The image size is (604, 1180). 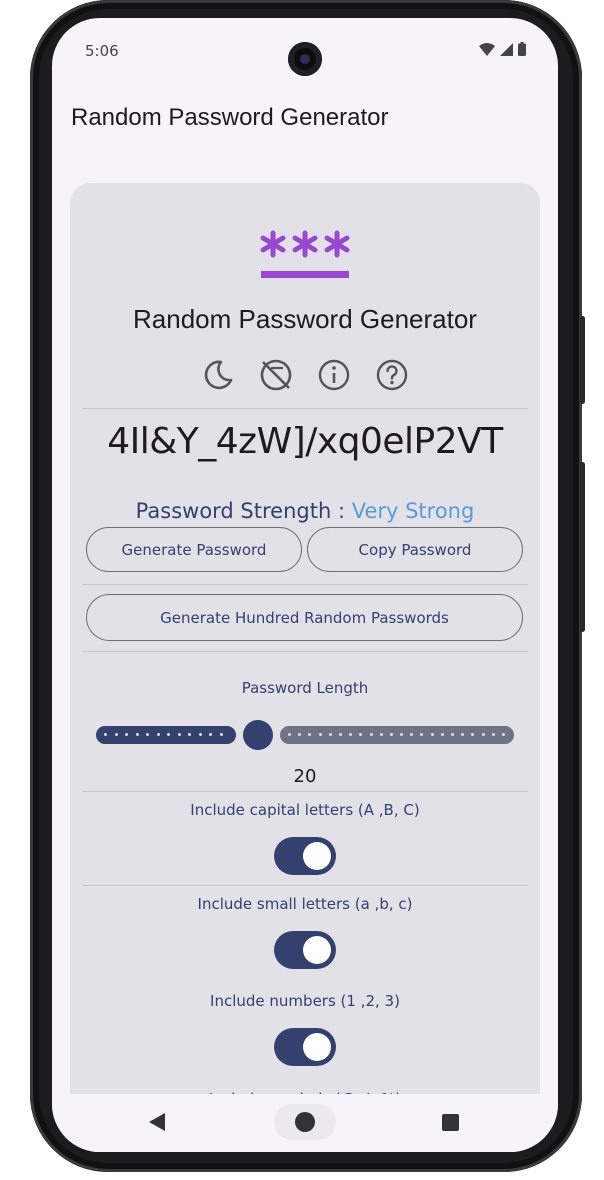 What do you see at coordinates (305, 441) in the screenshot?
I see `generated-password: 4Il&Y_4zW]/xq0elP2VT` at bounding box center [305, 441].